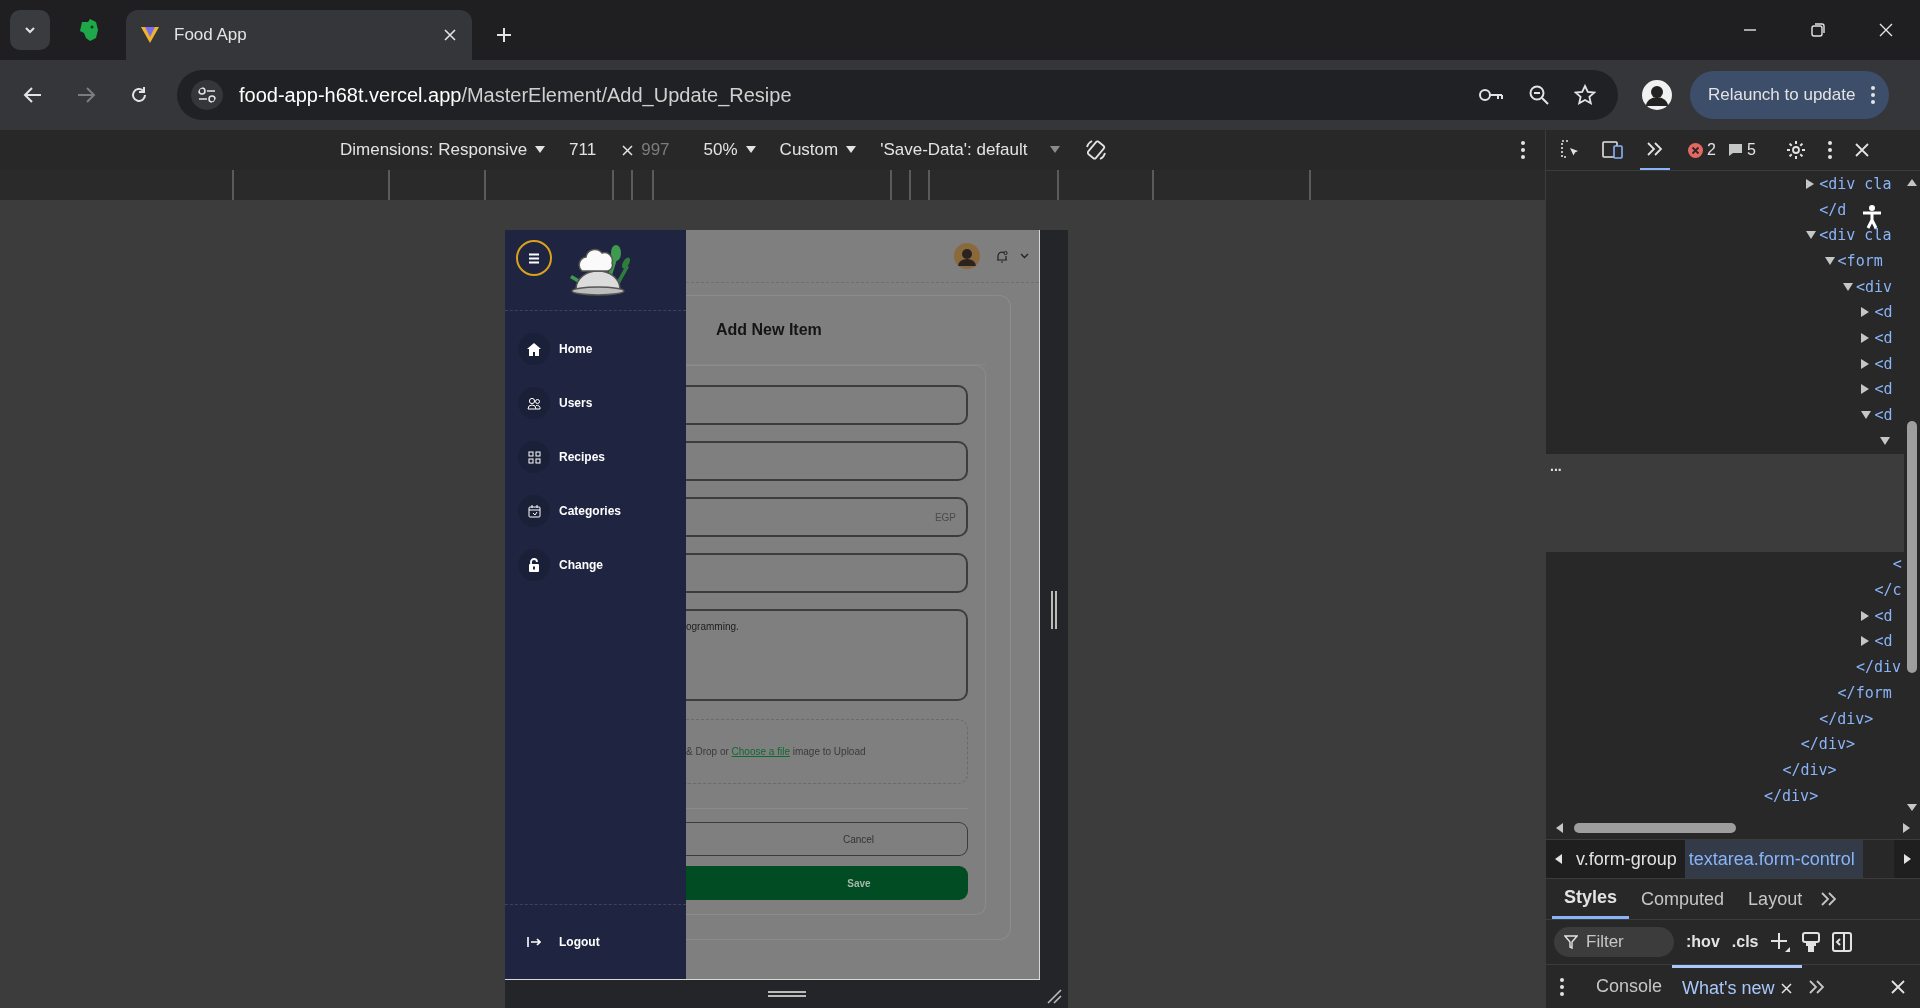 The width and height of the screenshot is (1920, 1008). I want to click on star-icon, so click(1585, 95).